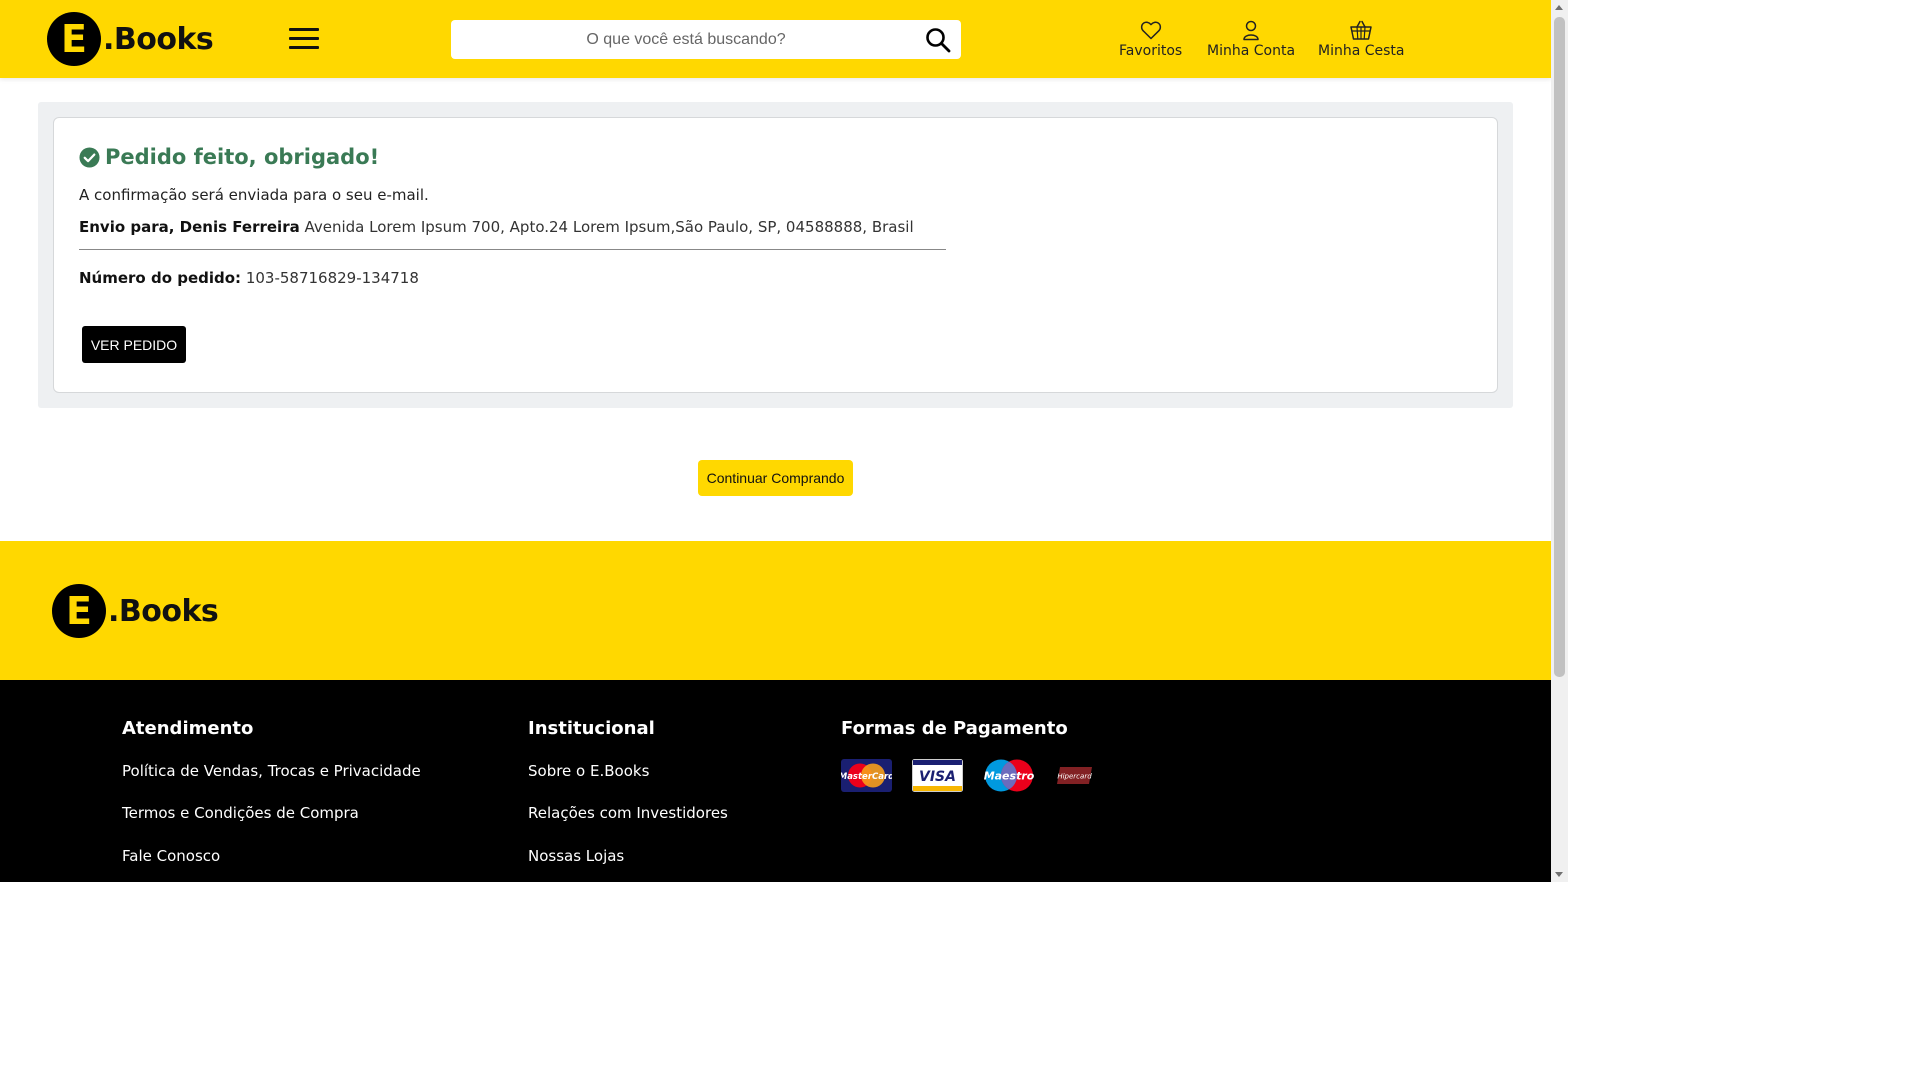 The image size is (1920, 1080). I want to click on check-circle-icon, so click(89, 157).